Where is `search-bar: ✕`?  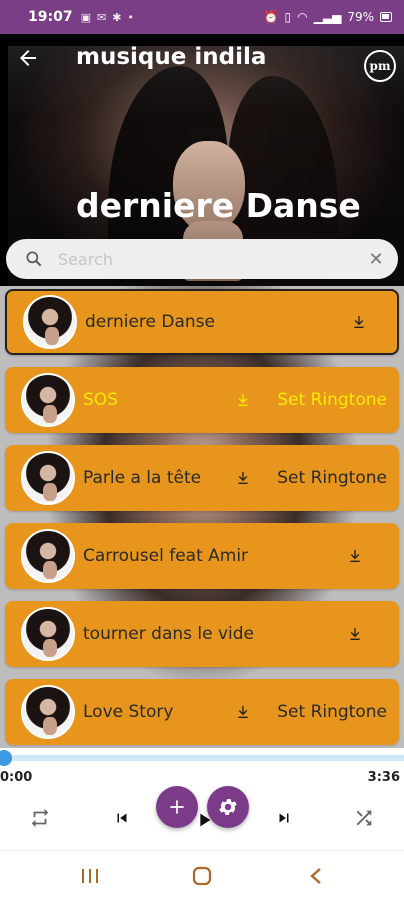
search-bar: ✕ is located at coordinates (202, 259).